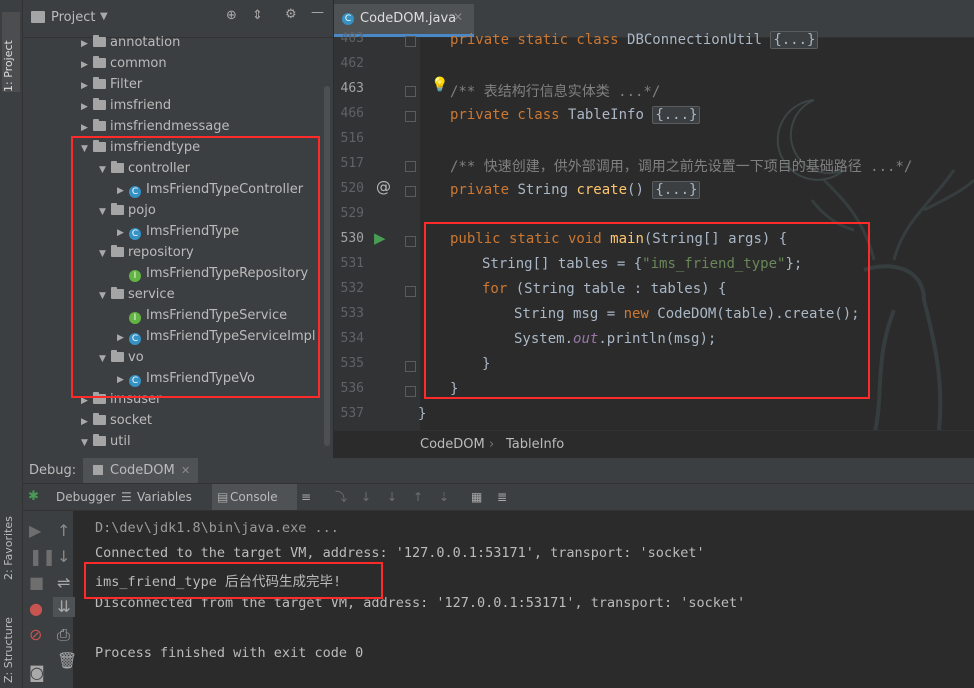  I want to click on line-number: 535, so click(352, 363).